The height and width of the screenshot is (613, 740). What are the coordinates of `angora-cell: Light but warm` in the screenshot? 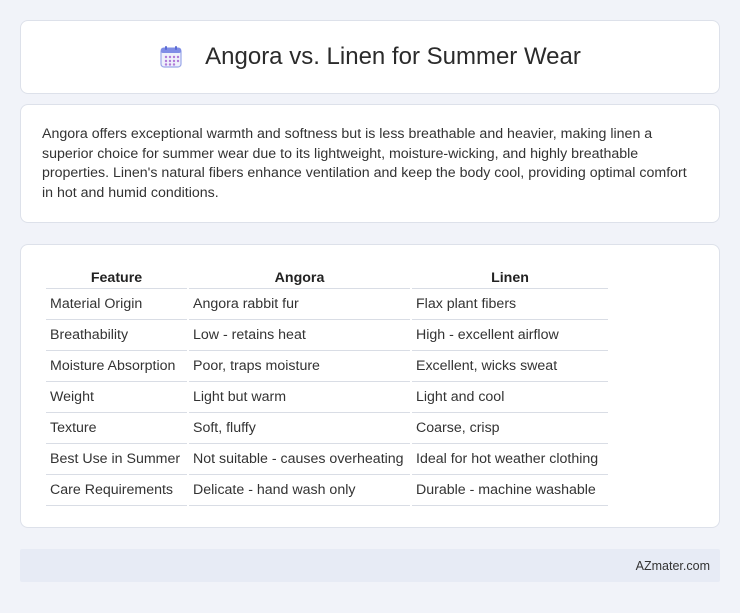 It's located at (299, 397).